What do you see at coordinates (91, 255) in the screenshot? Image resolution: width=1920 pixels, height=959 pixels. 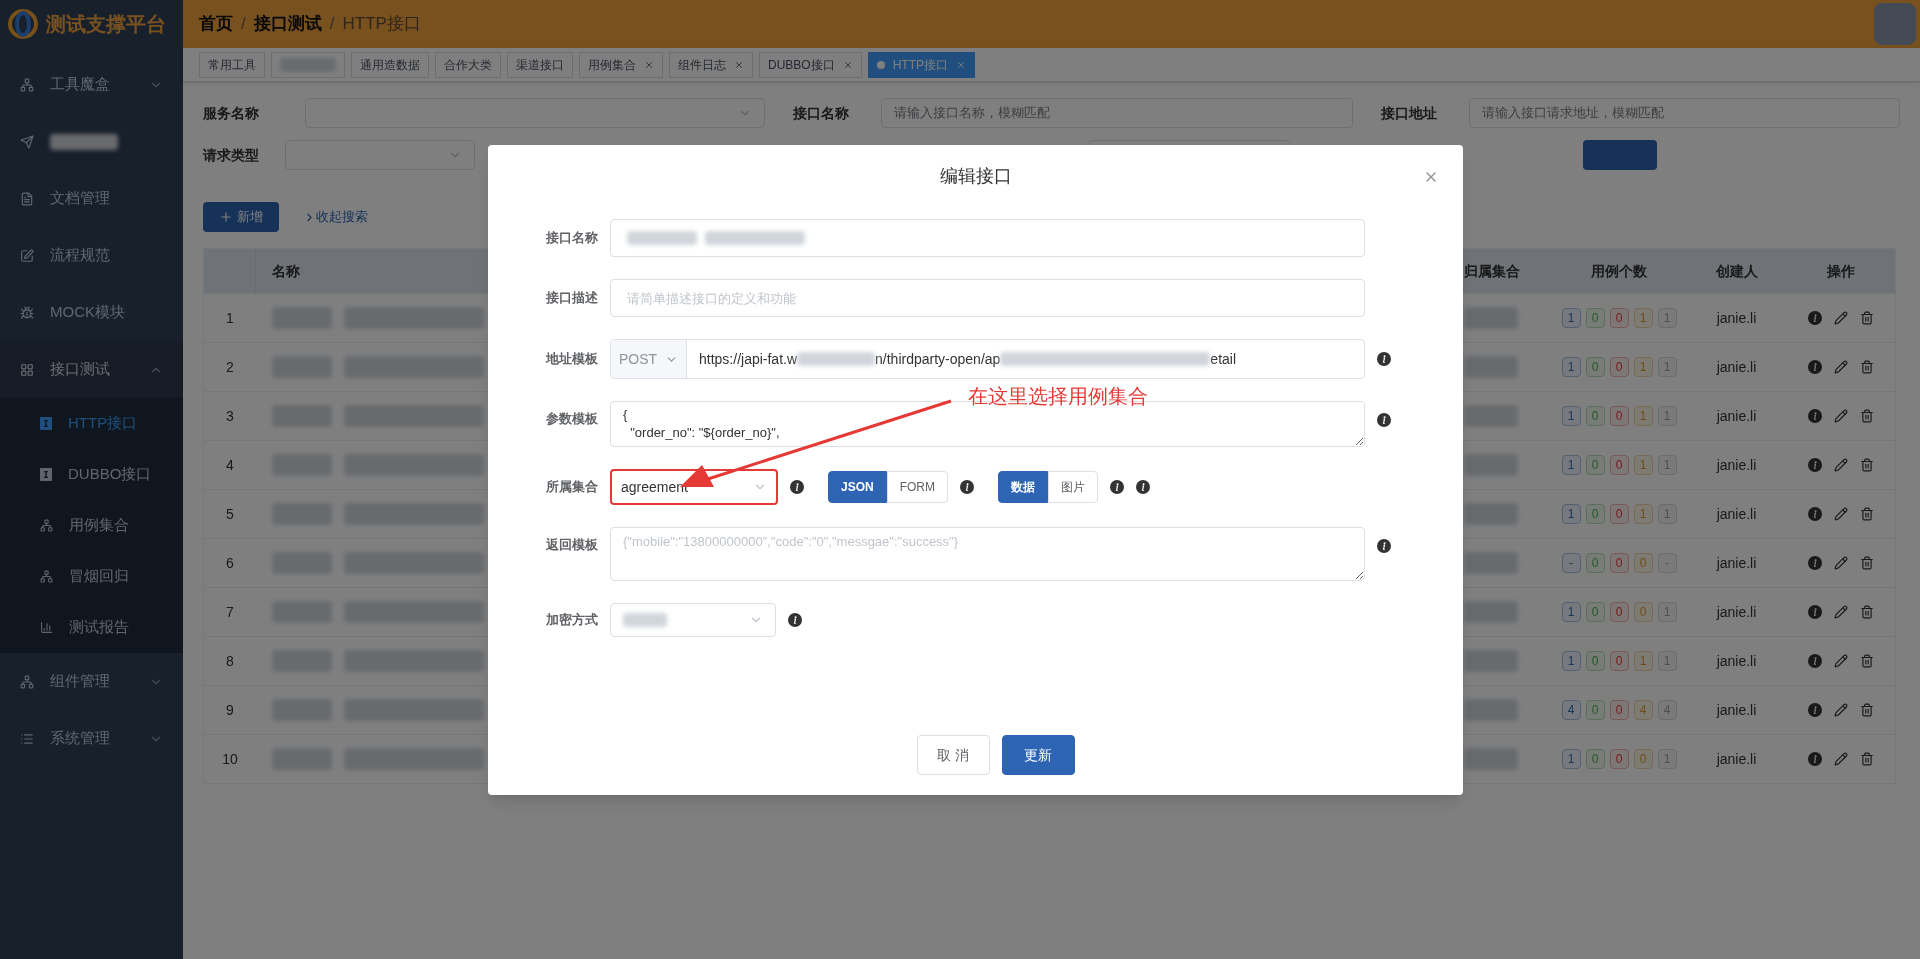 I see `sidebar-item: 流程规范` at bounding box center [91, 255].